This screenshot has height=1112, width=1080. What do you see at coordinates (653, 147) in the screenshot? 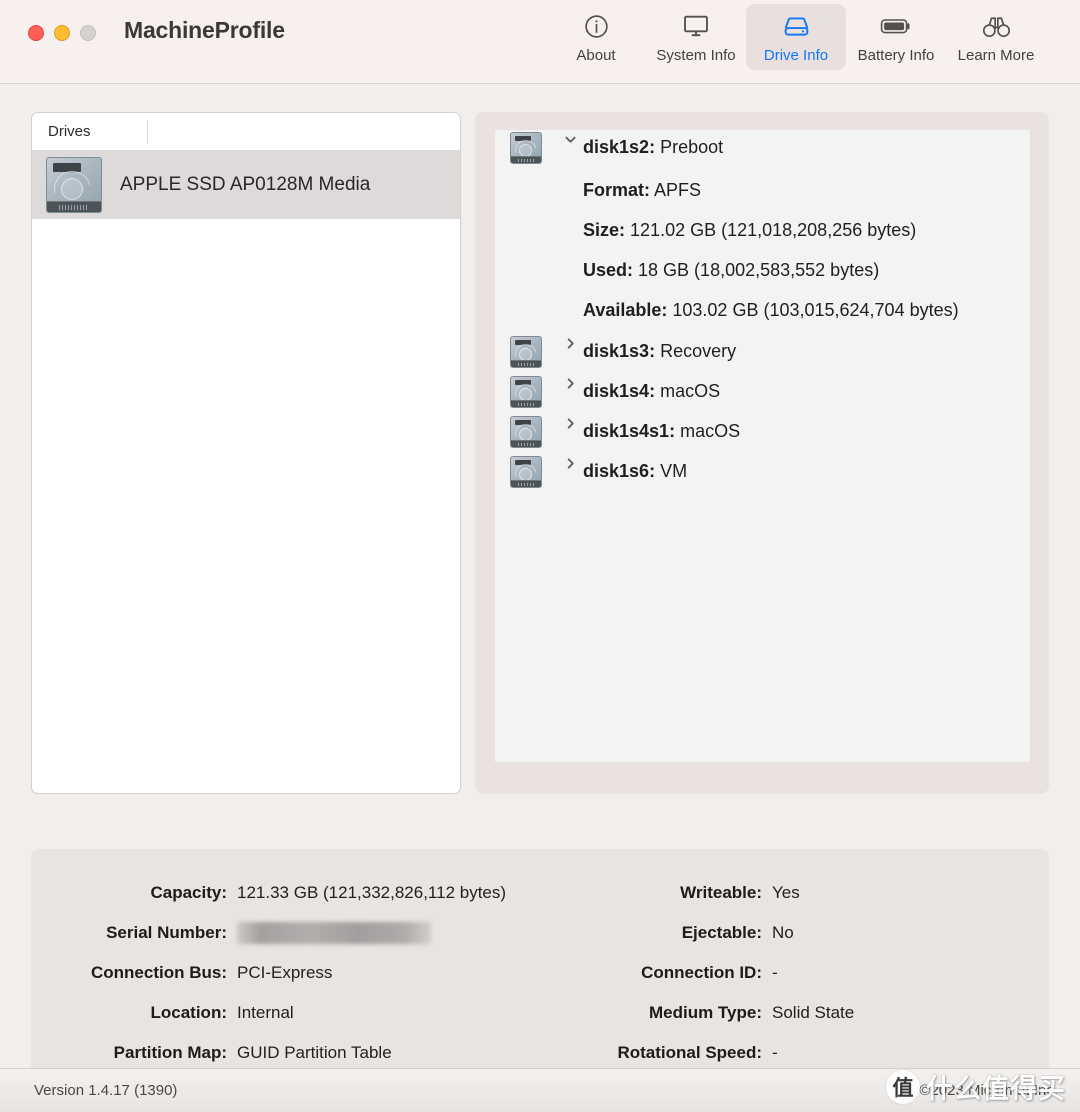
I see `volume-title: disk1s2: Preboot` at bounding box center [653, 147].